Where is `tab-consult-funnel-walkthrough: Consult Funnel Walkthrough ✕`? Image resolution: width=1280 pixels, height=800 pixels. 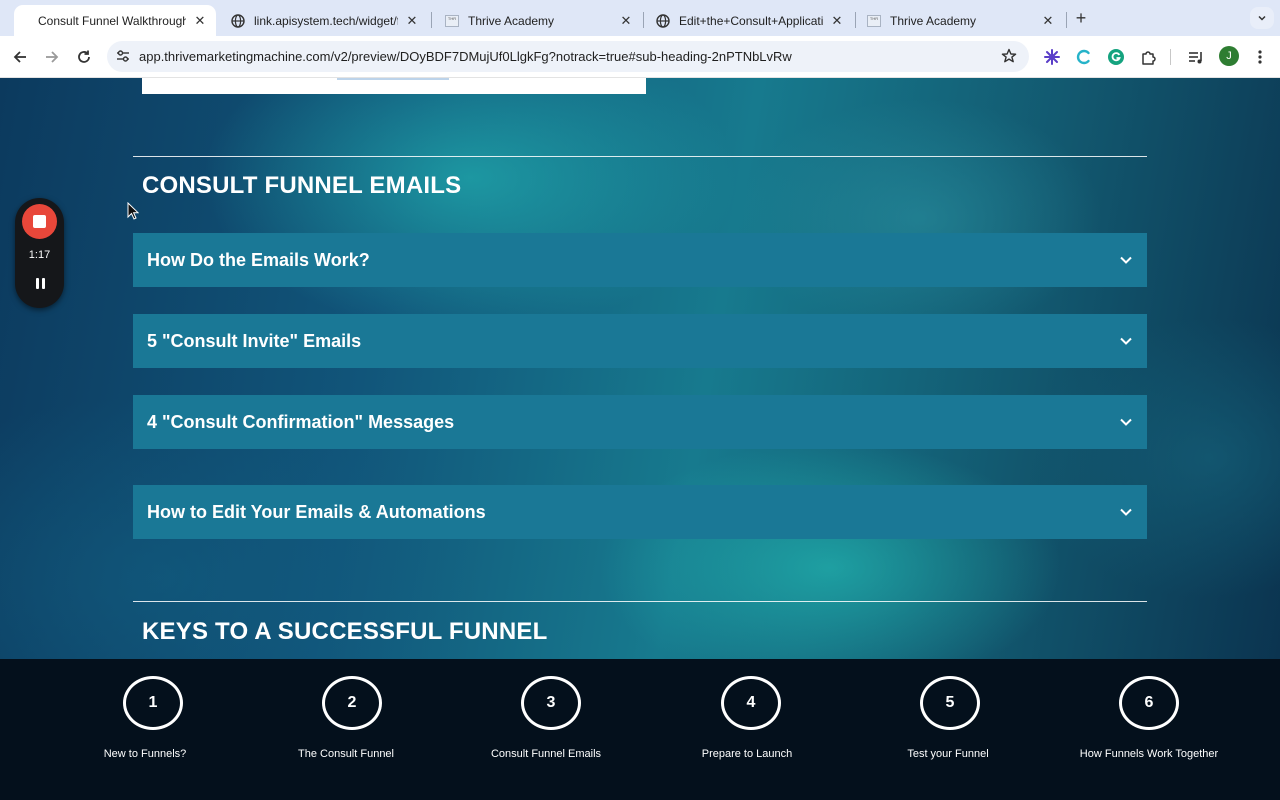 tab-consult-funnel-walkthrough: Consult Funnel Walkthrough ✕ is located at coordinates (115, 20).